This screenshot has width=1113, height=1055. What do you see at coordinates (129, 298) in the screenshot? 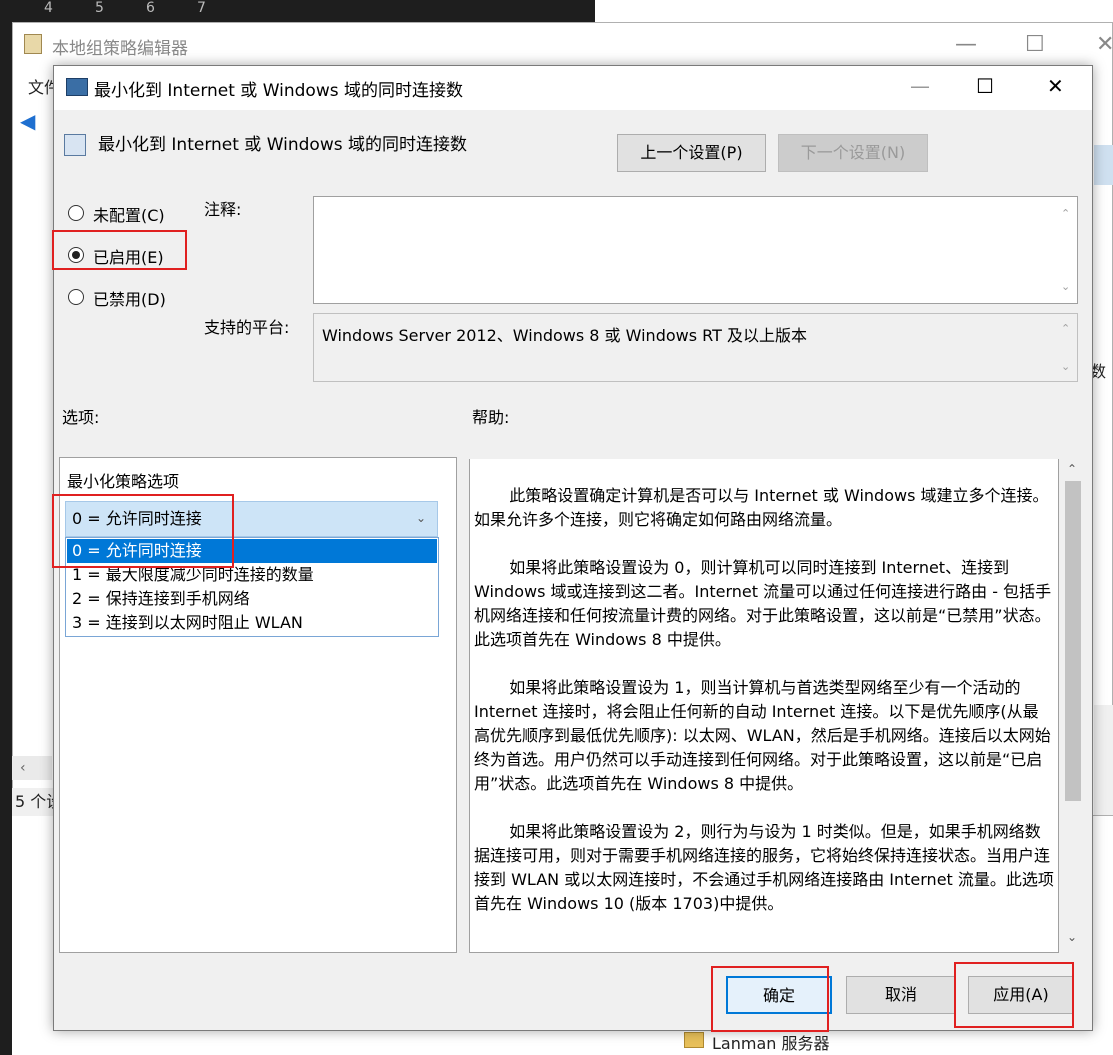
I see `radio-disabled-label: 已禁用(D)` at bounding box center [129, 298].